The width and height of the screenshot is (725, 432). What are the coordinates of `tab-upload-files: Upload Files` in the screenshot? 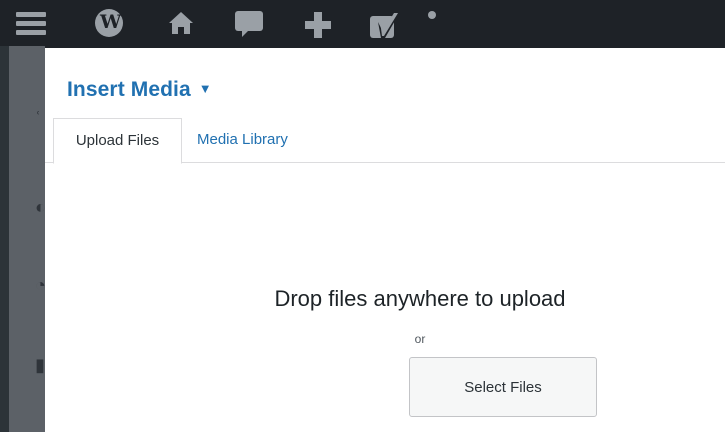 It's located at (117, 141).